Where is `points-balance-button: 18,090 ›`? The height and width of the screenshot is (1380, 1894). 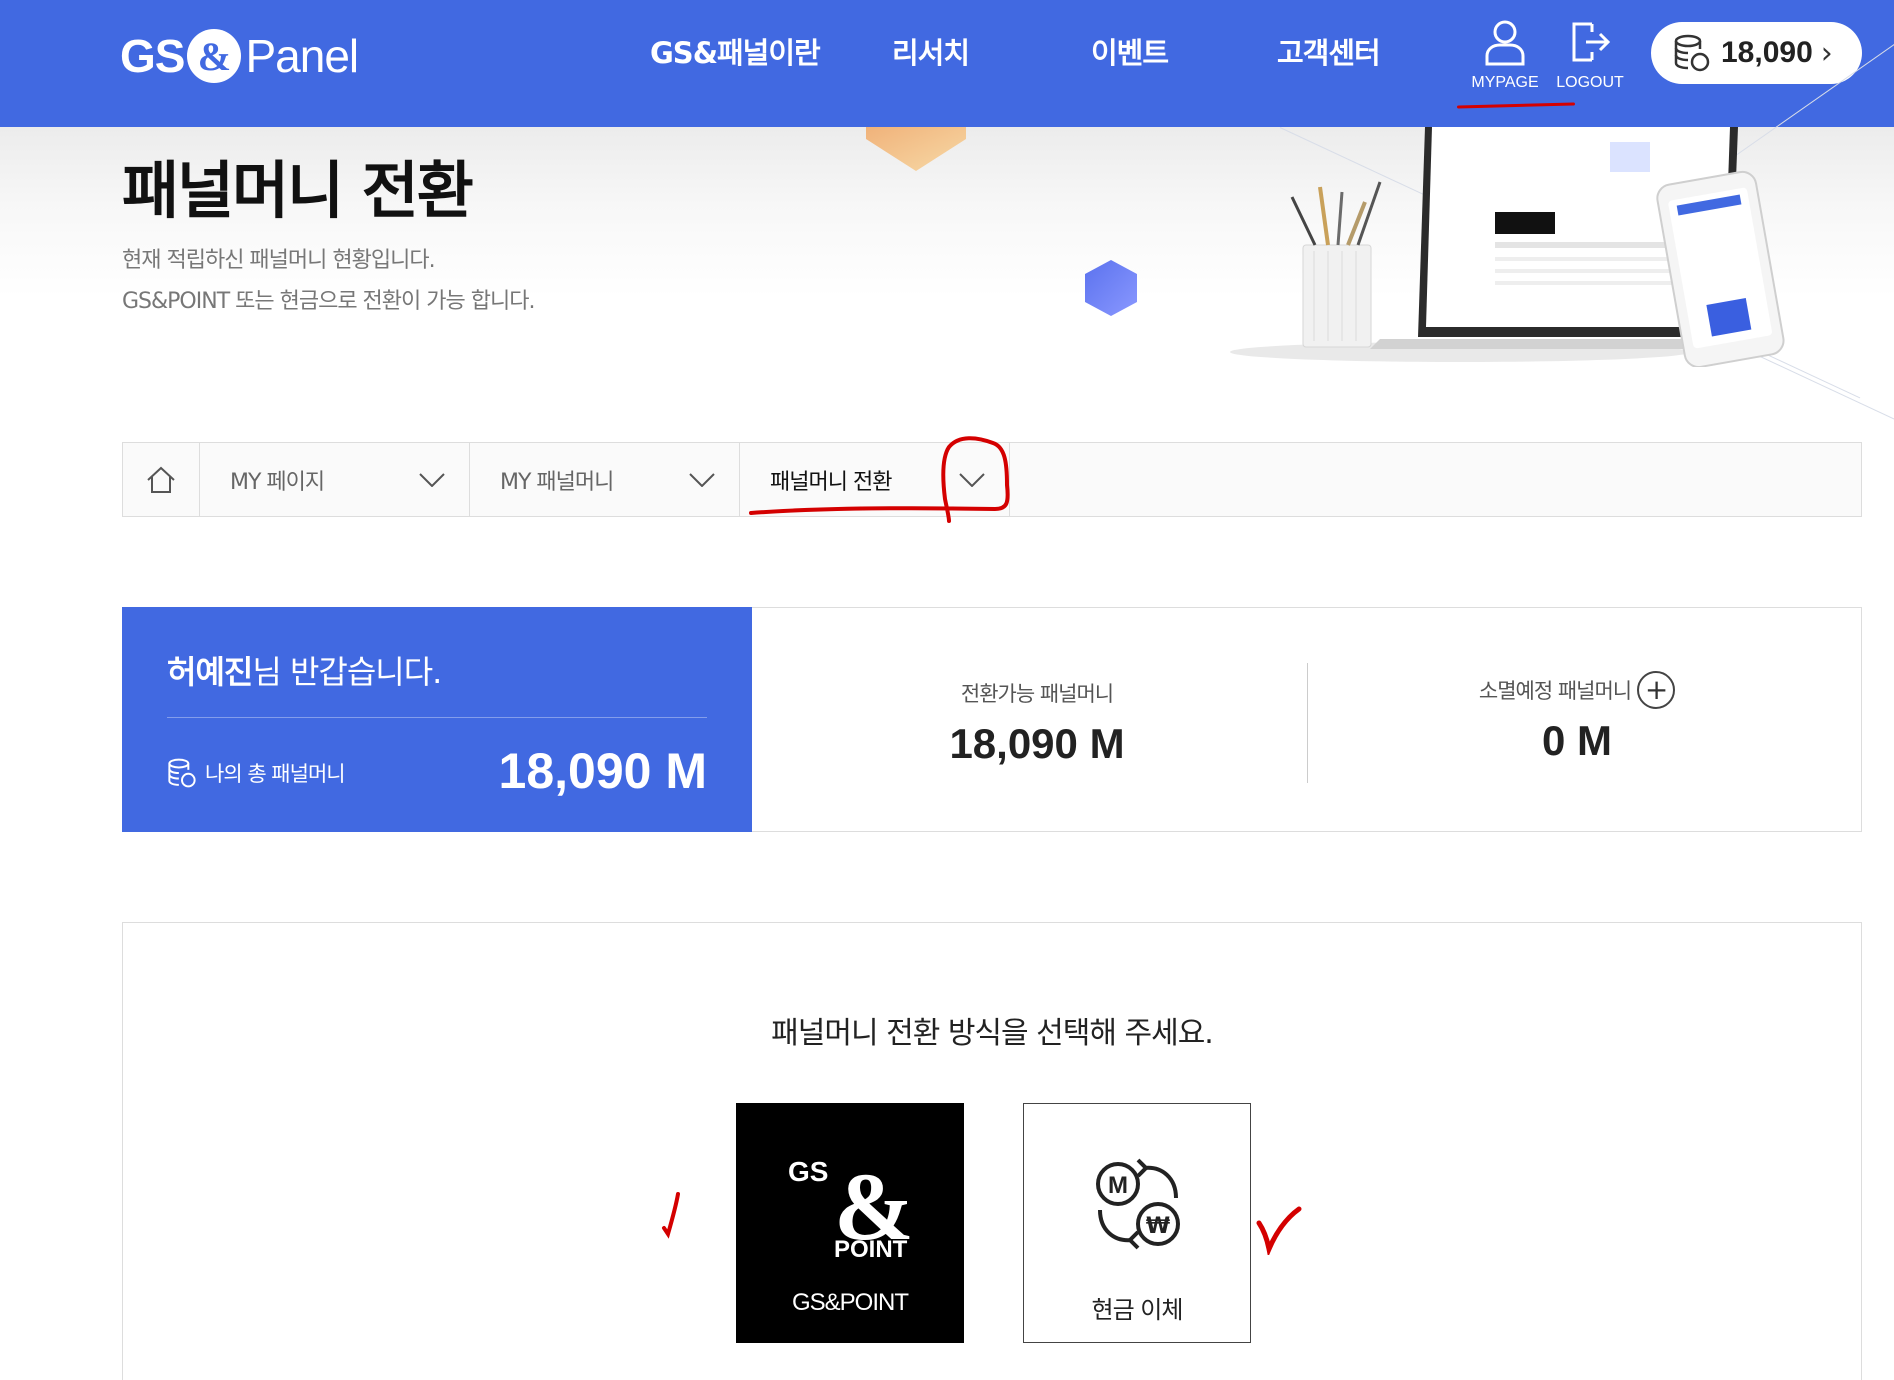
points-balance-button: 18,090 › is located at coordinates (1756, 53).